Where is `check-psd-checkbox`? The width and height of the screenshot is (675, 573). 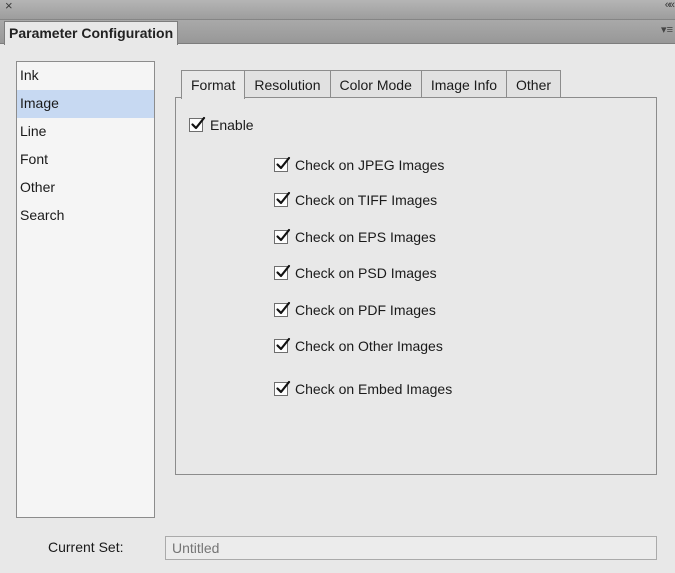
check-psd-checkbox is located at coordinates (282, 272).